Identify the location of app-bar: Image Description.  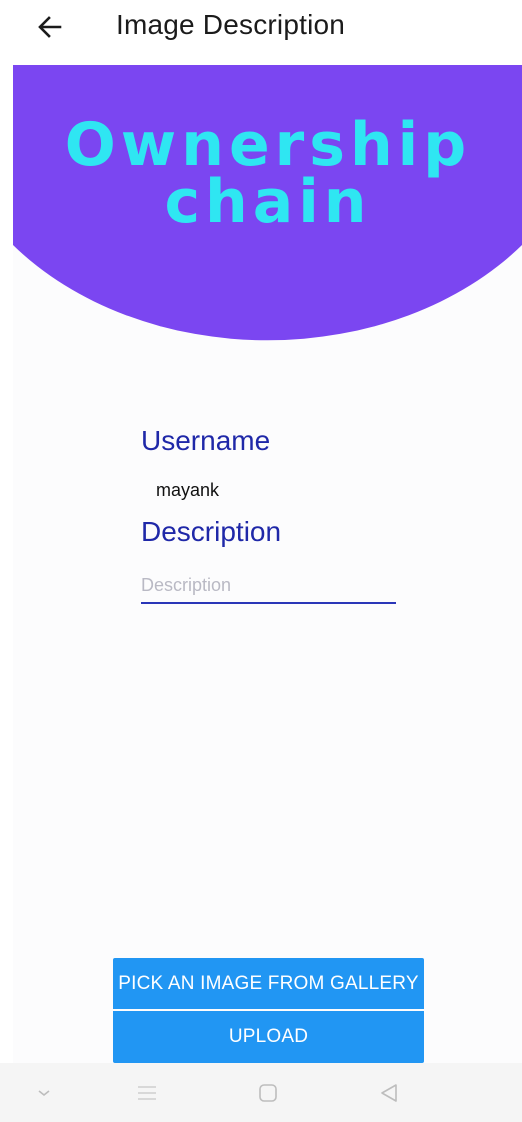
(261, 31).